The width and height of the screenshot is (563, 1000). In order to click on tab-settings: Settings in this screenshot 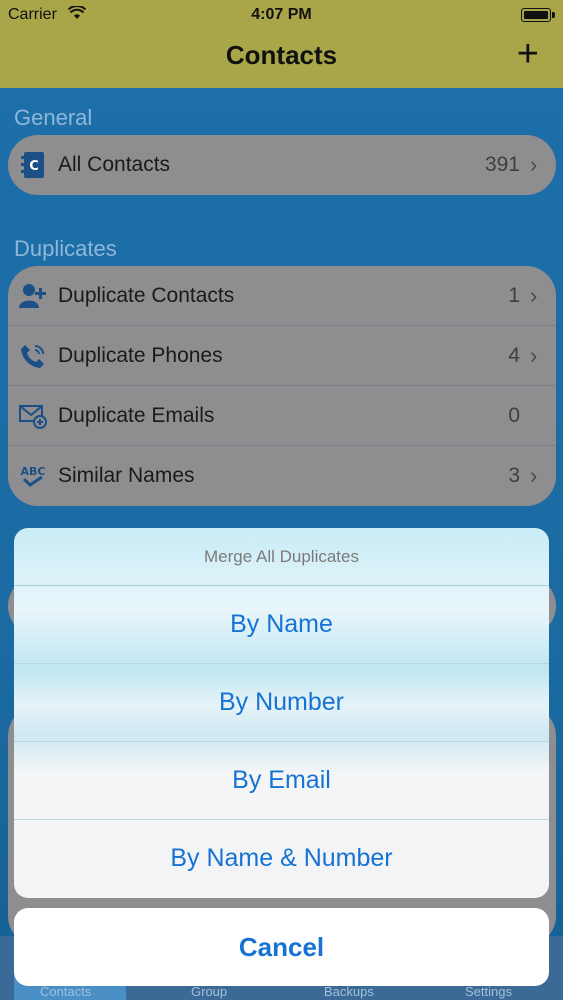, I will do `click(488, 991)`.